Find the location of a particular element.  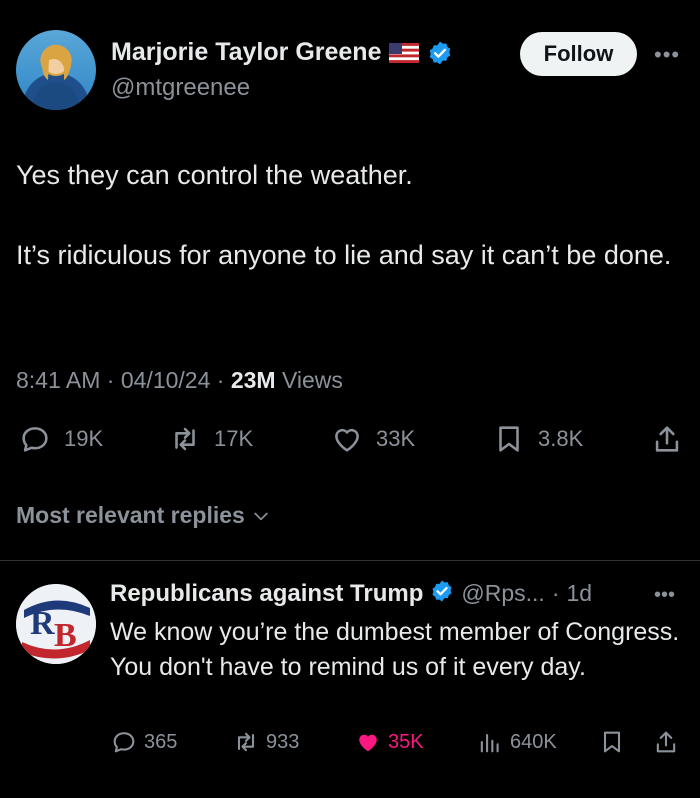

tweet-meta: 8:41 AM · 04/10/24 · 23M Views is located at coordinates (179, 380).